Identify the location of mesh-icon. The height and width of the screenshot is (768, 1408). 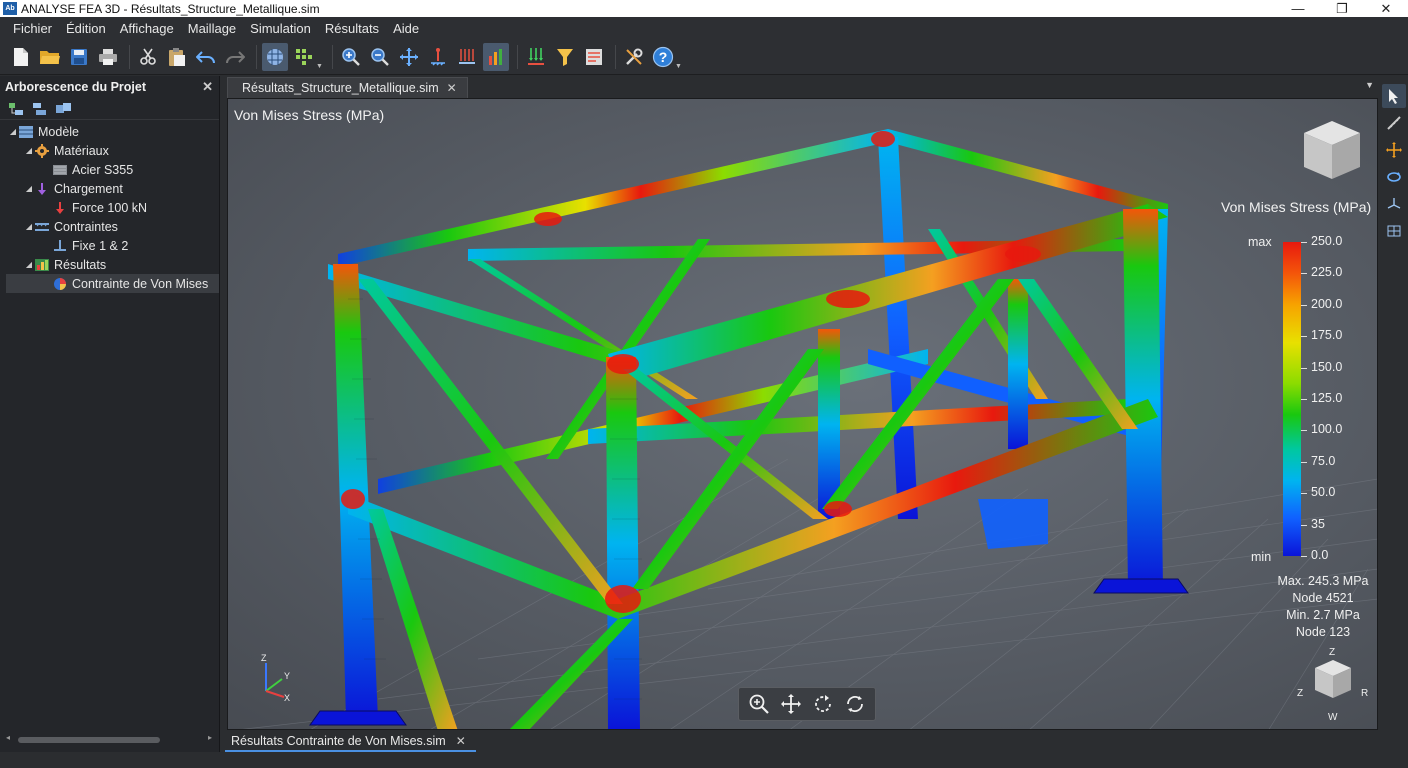
(275, 57).